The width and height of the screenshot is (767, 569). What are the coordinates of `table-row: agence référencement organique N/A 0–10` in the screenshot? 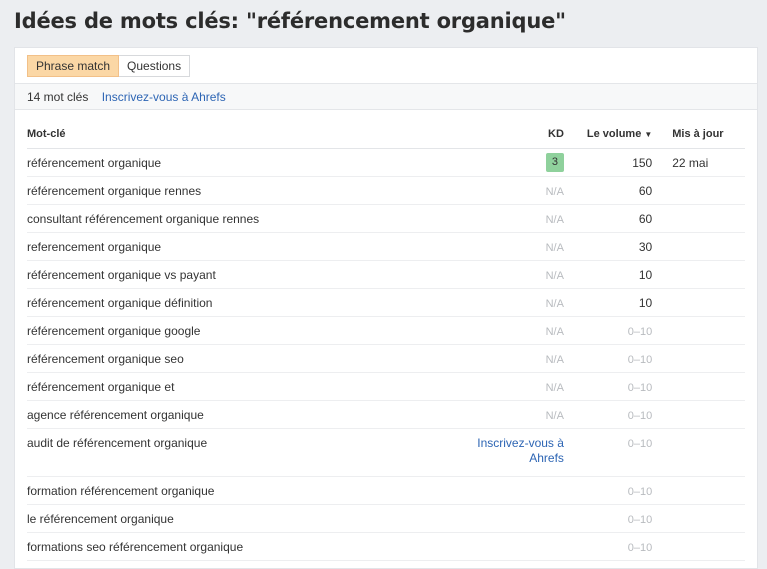 It's located at (386, 414).